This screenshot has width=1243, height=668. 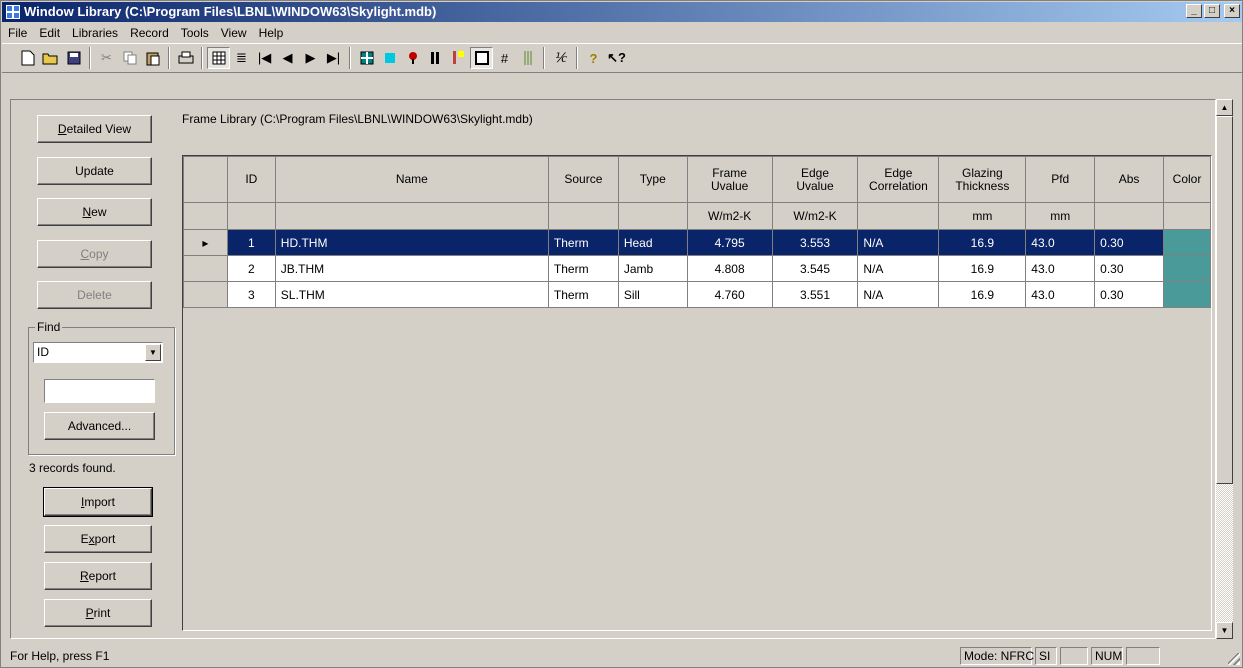 I want to click on col-header-color: Color, so click(x=1187, y=179).